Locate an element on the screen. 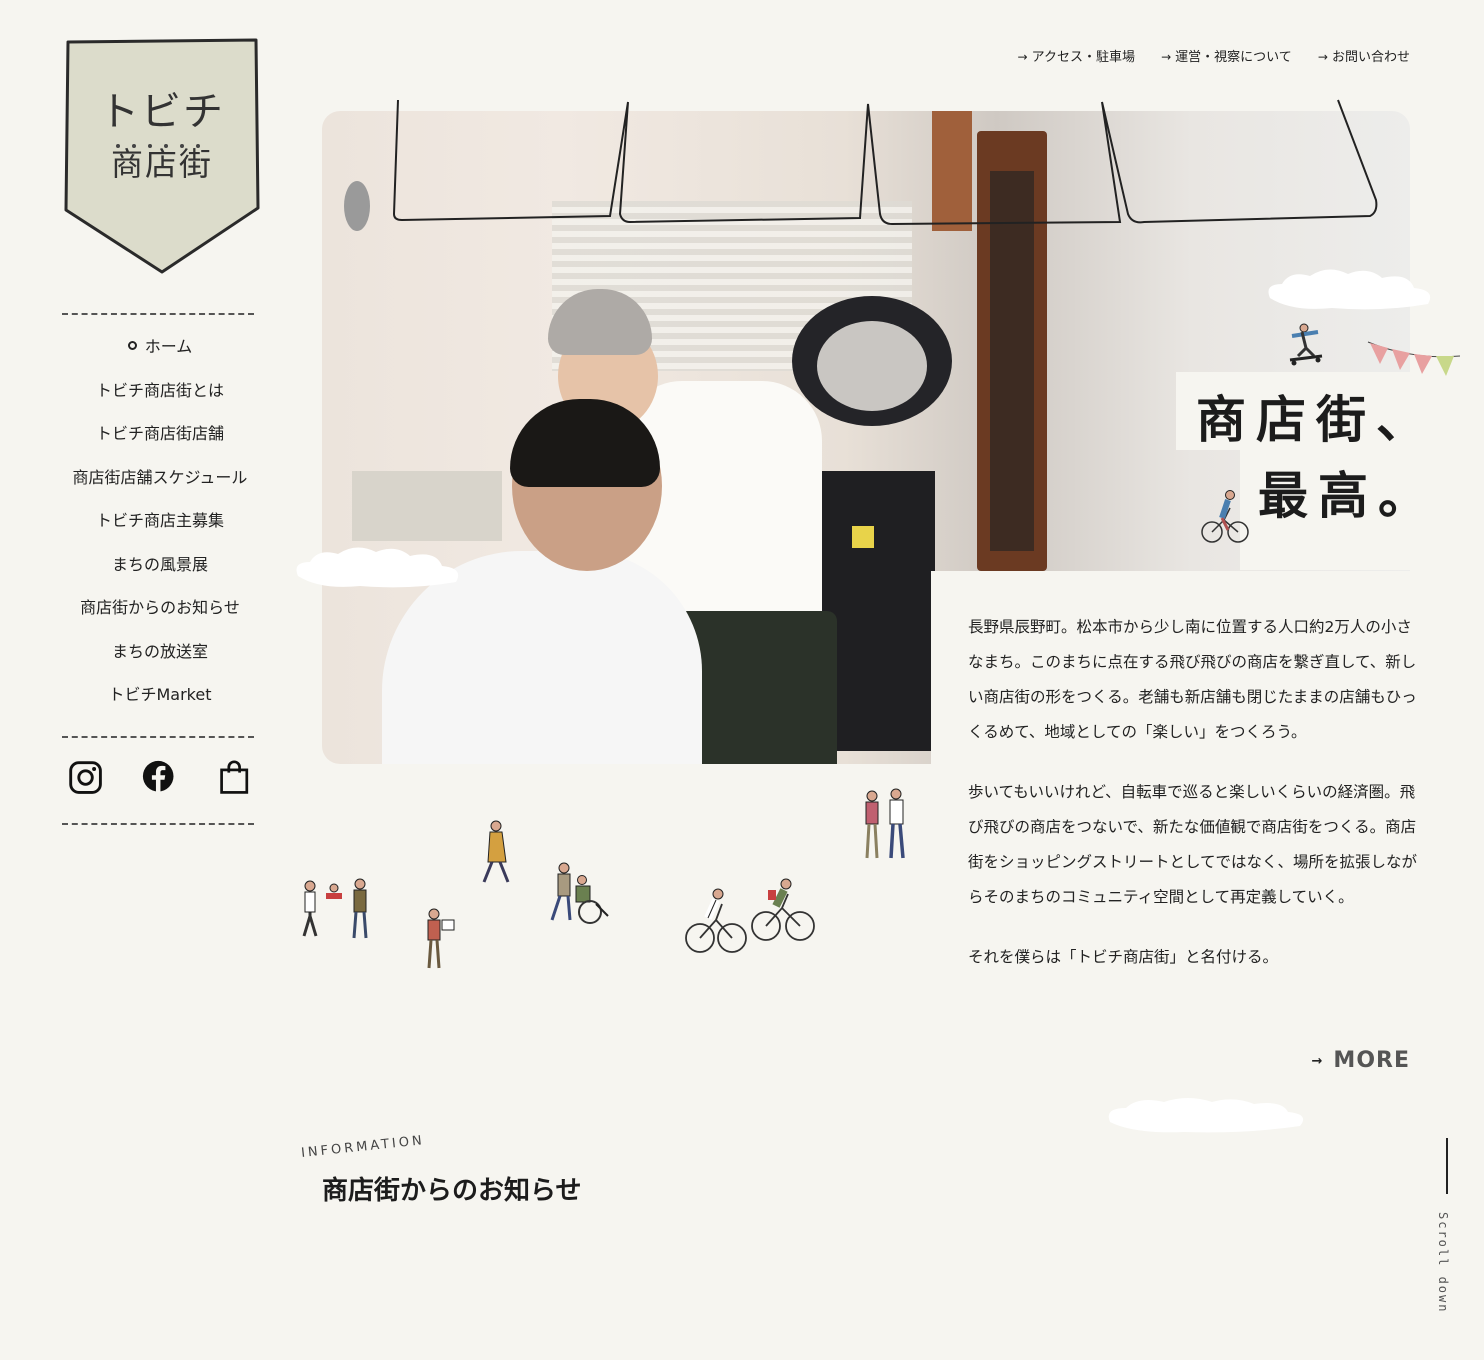 Image resolution: width=1484 pixels, height=1360 pixels. section-label-en: INFORMATION is located at coordinates (363, 1147).